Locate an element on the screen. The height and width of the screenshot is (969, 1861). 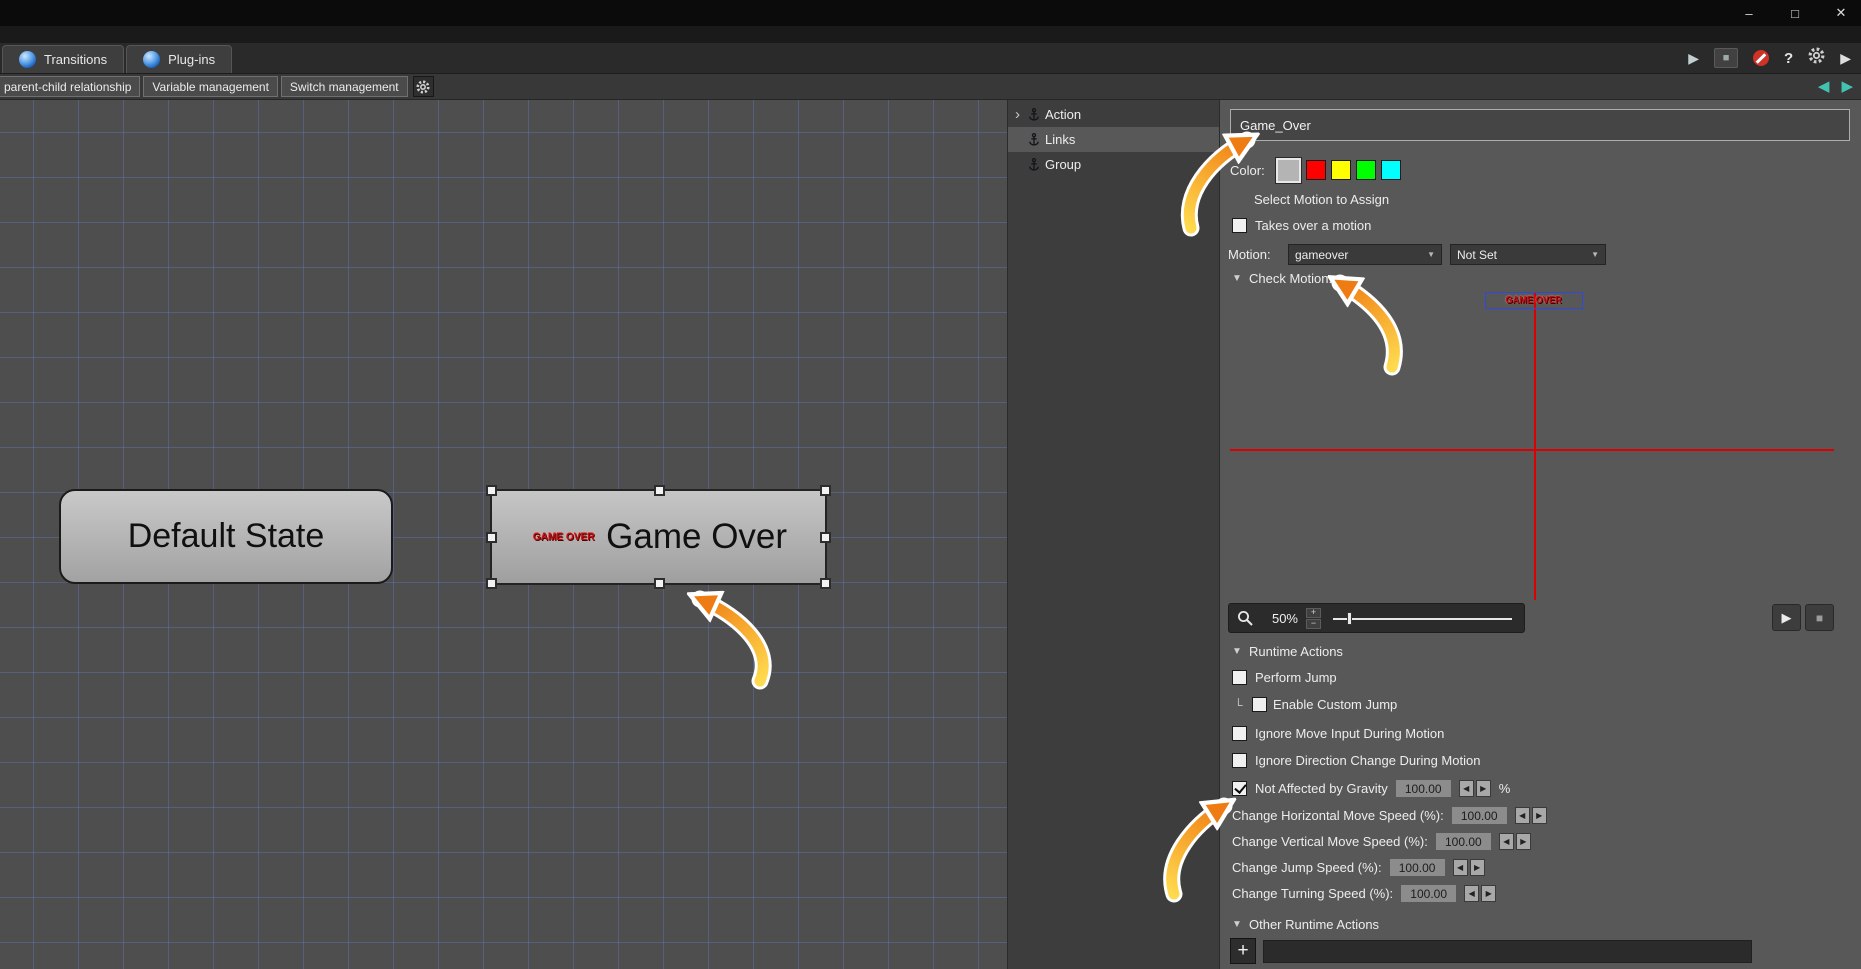
state-node-label: Game Over is located at coordinates (697, 536).